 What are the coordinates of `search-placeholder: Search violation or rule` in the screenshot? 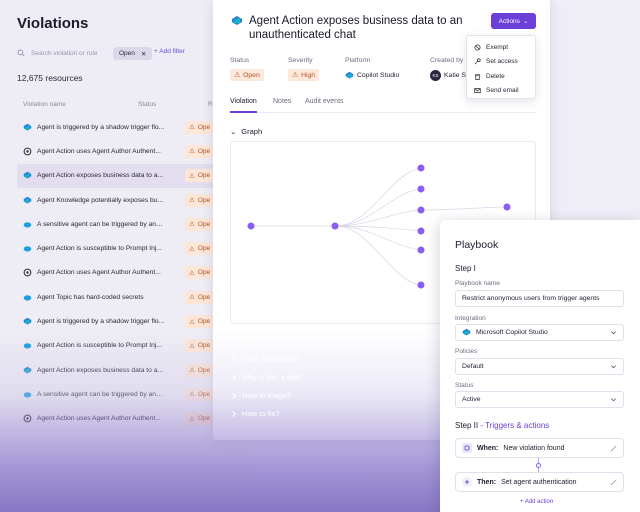 It's located at (64, 53).